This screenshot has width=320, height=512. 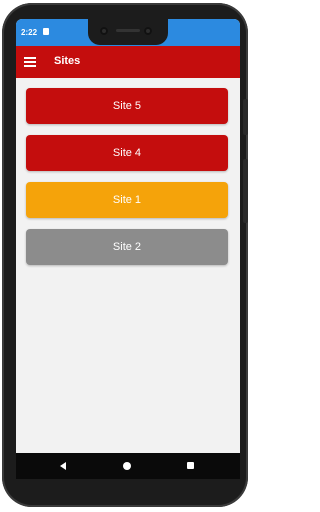 I want to click on hamburger-menu-icon, so click(x=30, y=62).